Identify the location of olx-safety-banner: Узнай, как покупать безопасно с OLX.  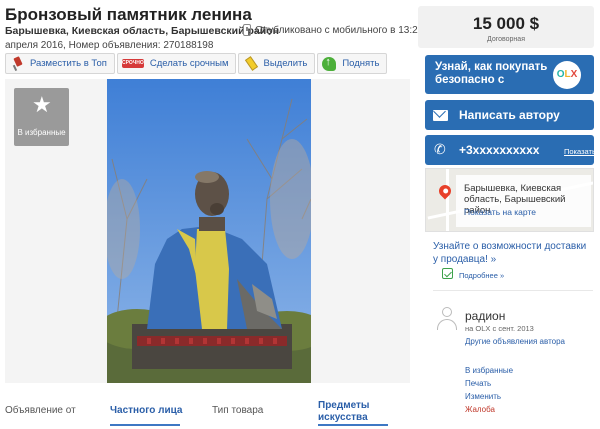
(509, 74).